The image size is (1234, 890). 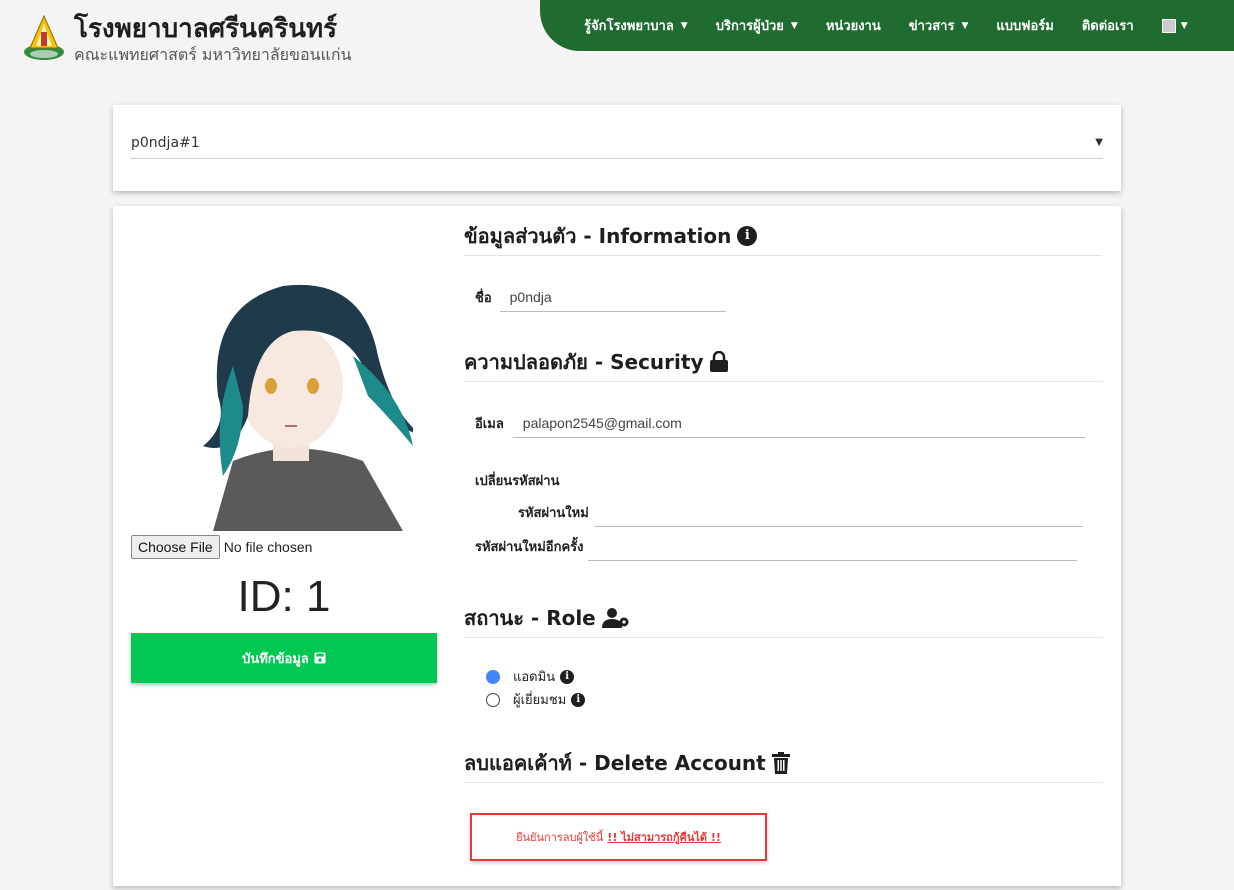 I want to click on nav-contact: ติดต่อเรา, so click(x=1108, y=25).